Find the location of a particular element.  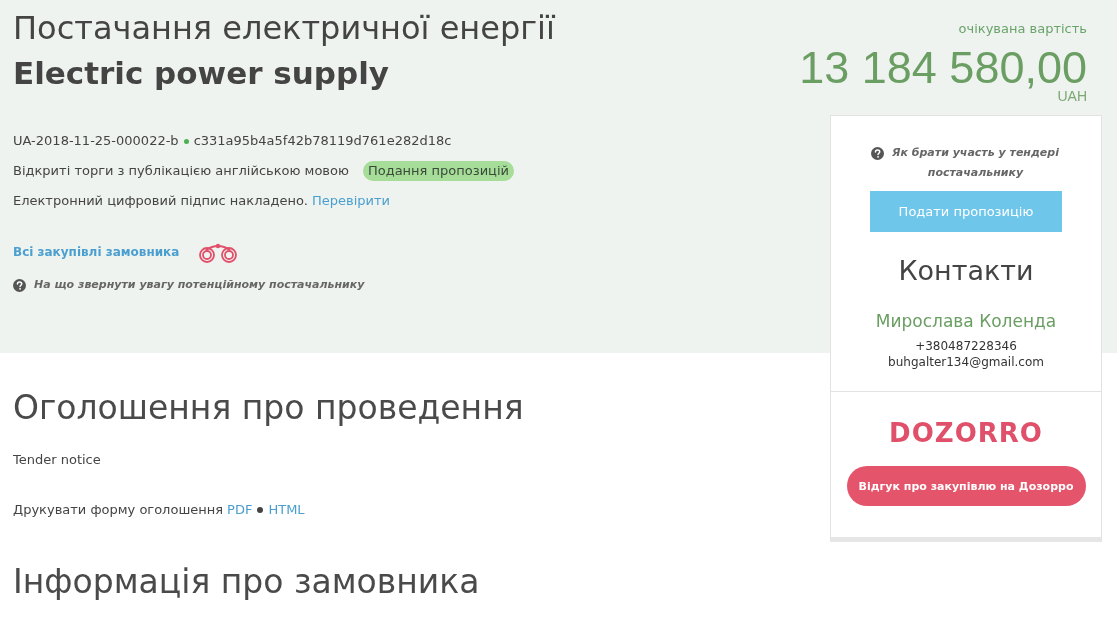

print-label: Друкувати форму оголошення is located at coordinates (118, 510).